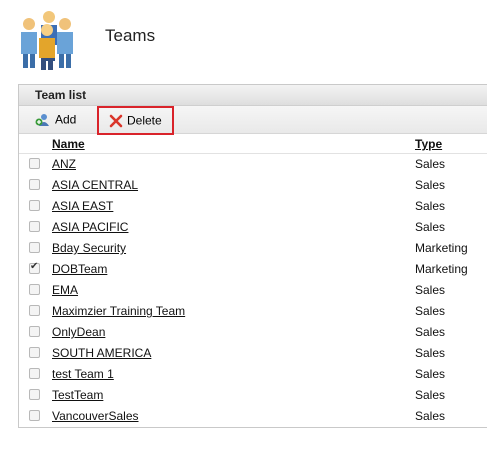 This screenshot has width=487, height=449. I want to click on table-row: test Team 1 Sales, so click(253, 374).